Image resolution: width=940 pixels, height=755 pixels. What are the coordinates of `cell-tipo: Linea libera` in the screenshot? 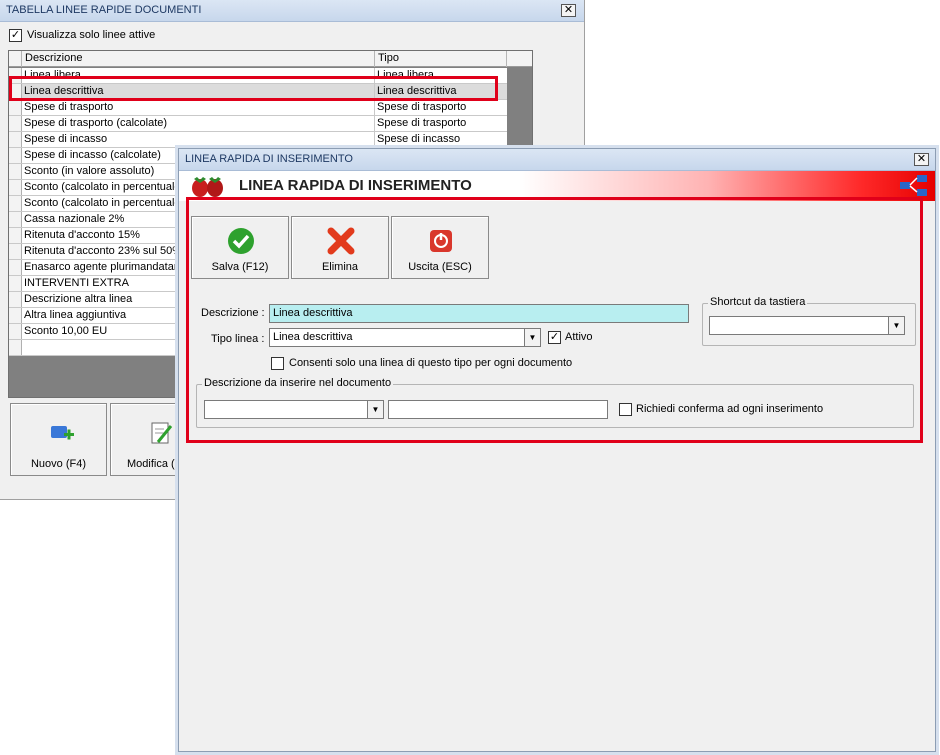 It's located at (405, 75).